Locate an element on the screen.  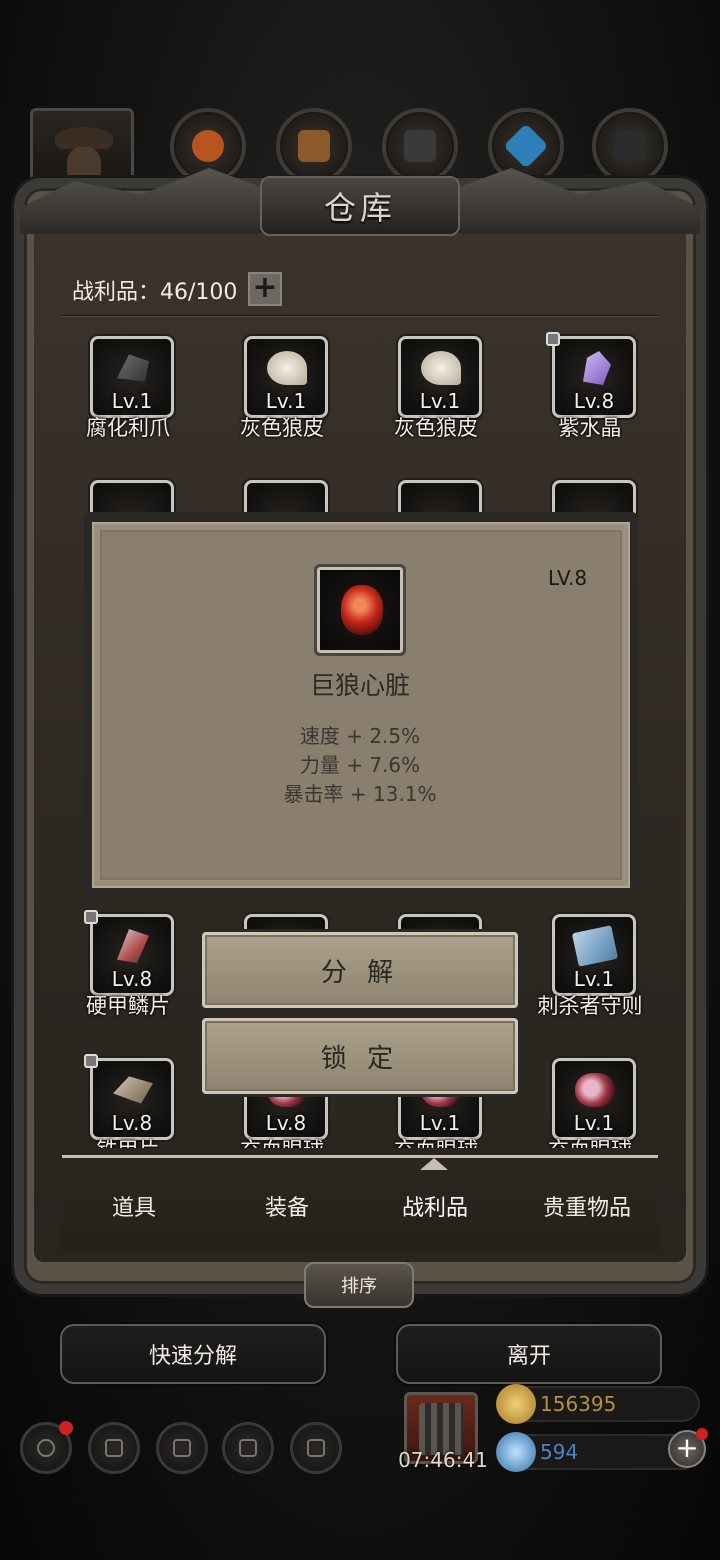
gold-amount: 156395 is located at coordinates (578, 1404).